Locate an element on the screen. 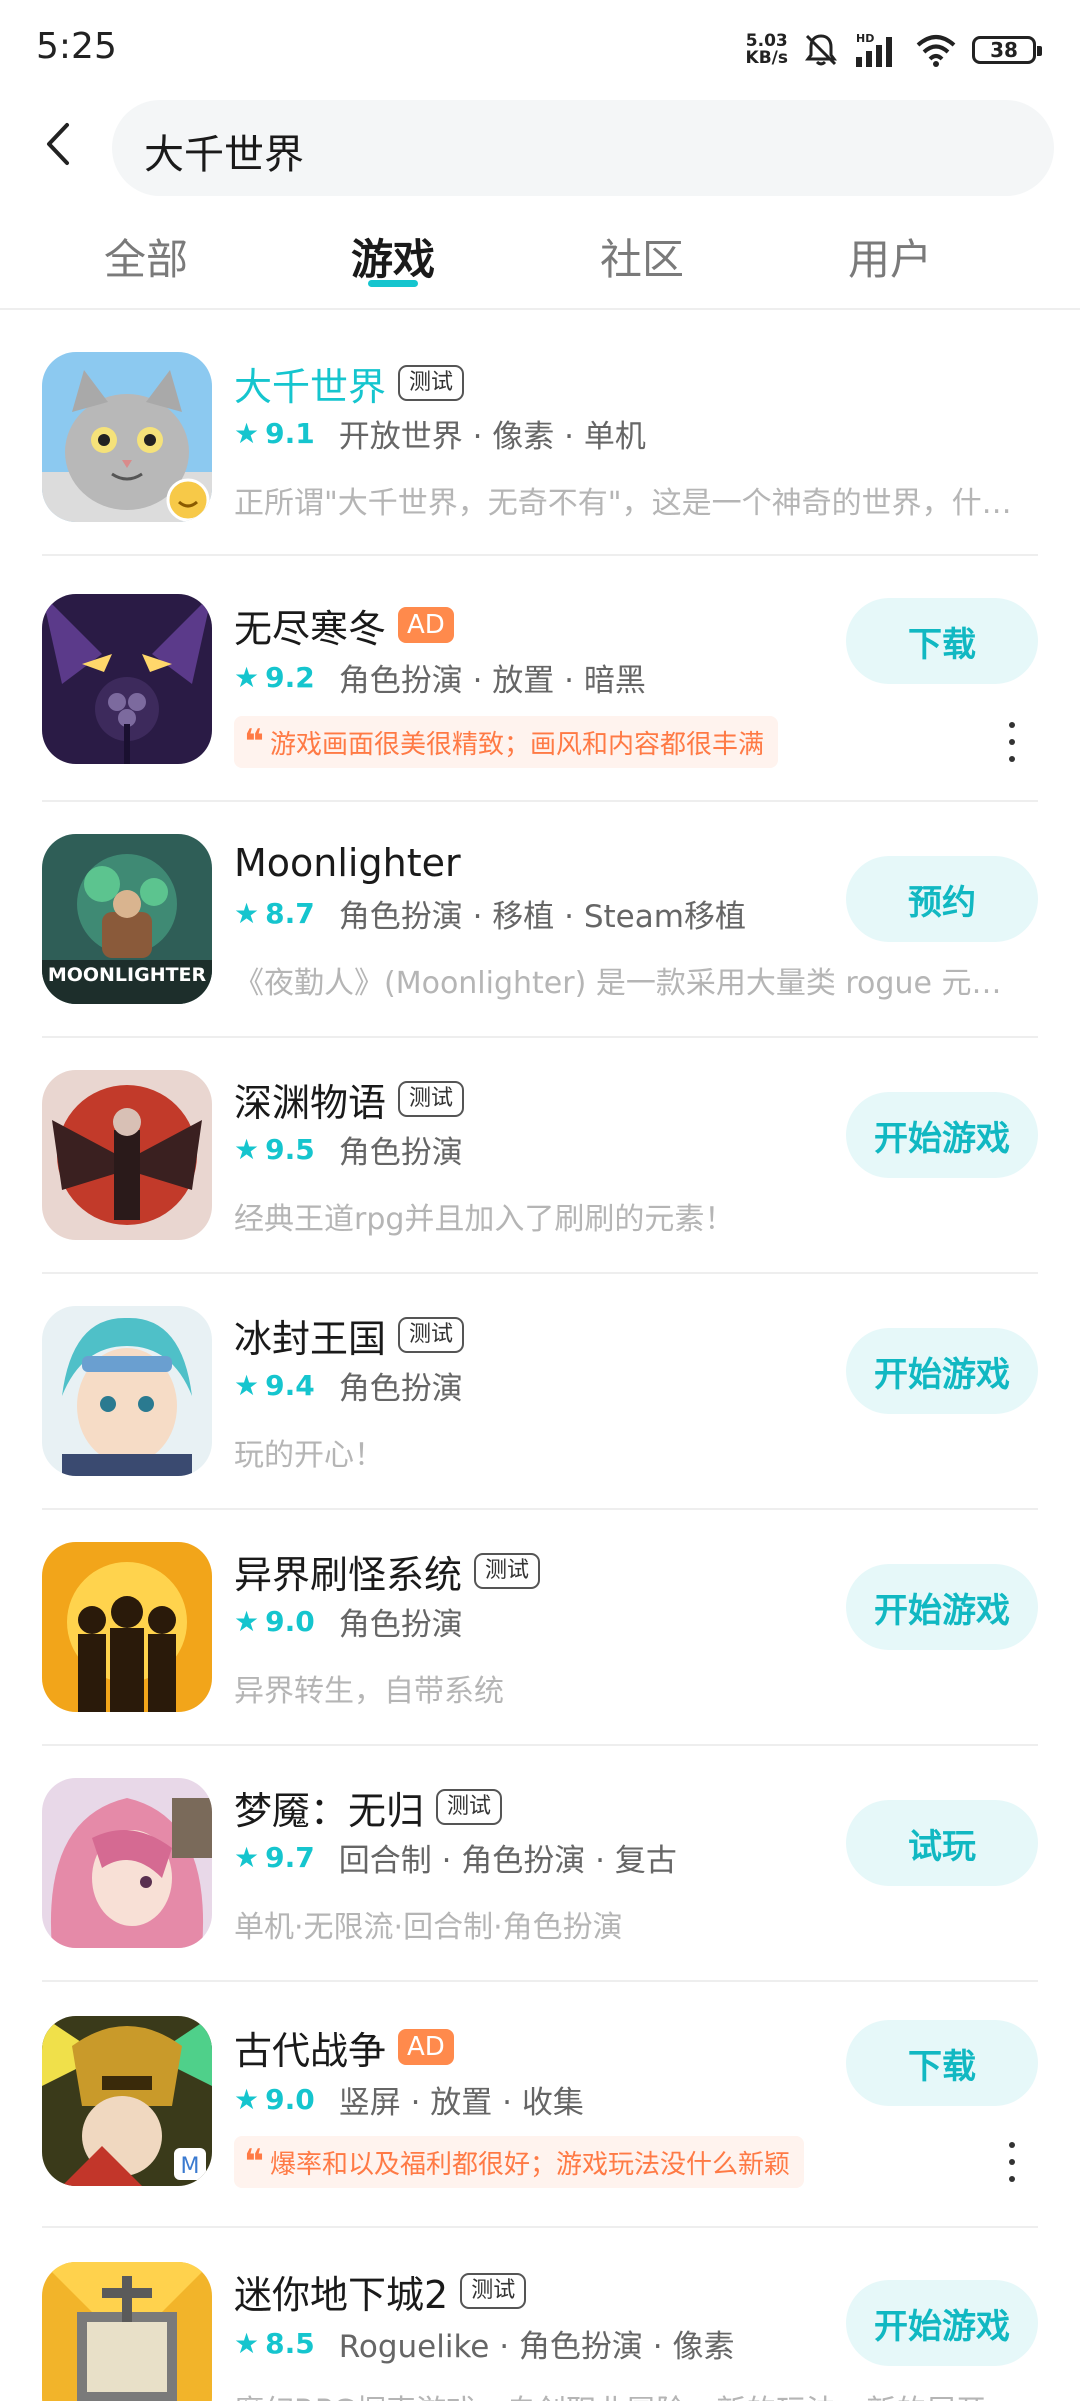 This screenshot has height=2401, width=1080. game-name: 古代战争 is located at coordinates (310, 2047).